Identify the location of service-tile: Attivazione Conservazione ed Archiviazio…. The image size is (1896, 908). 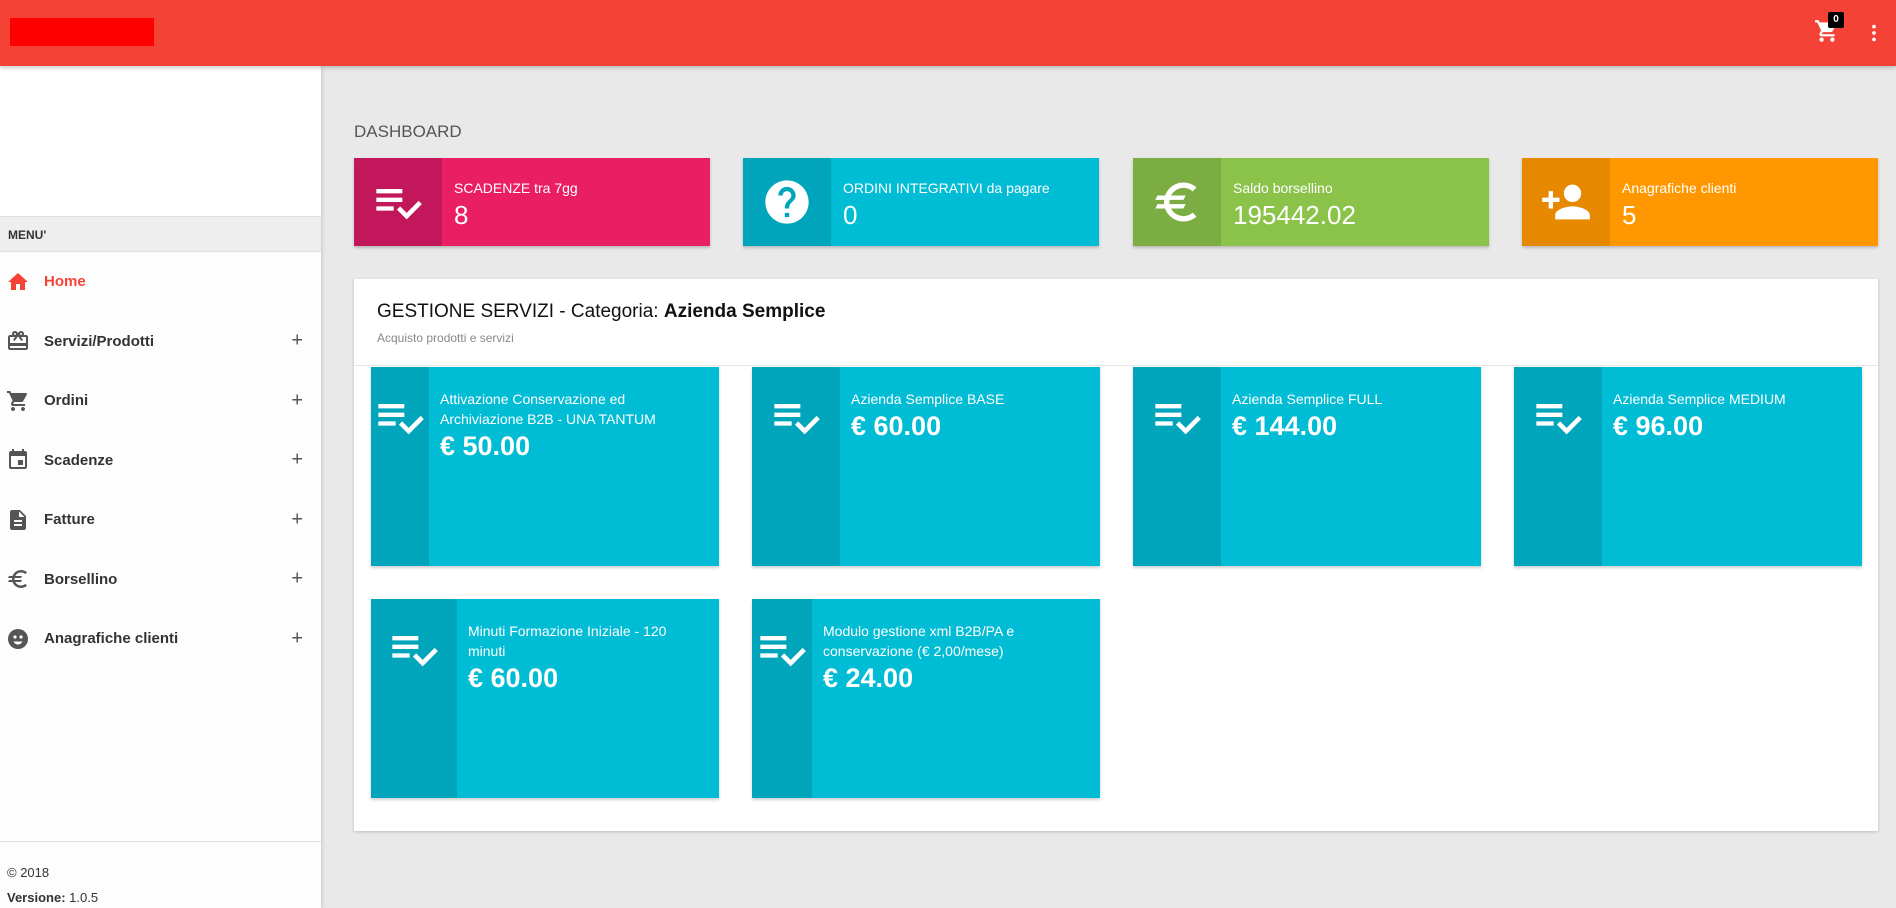
(545, 466).